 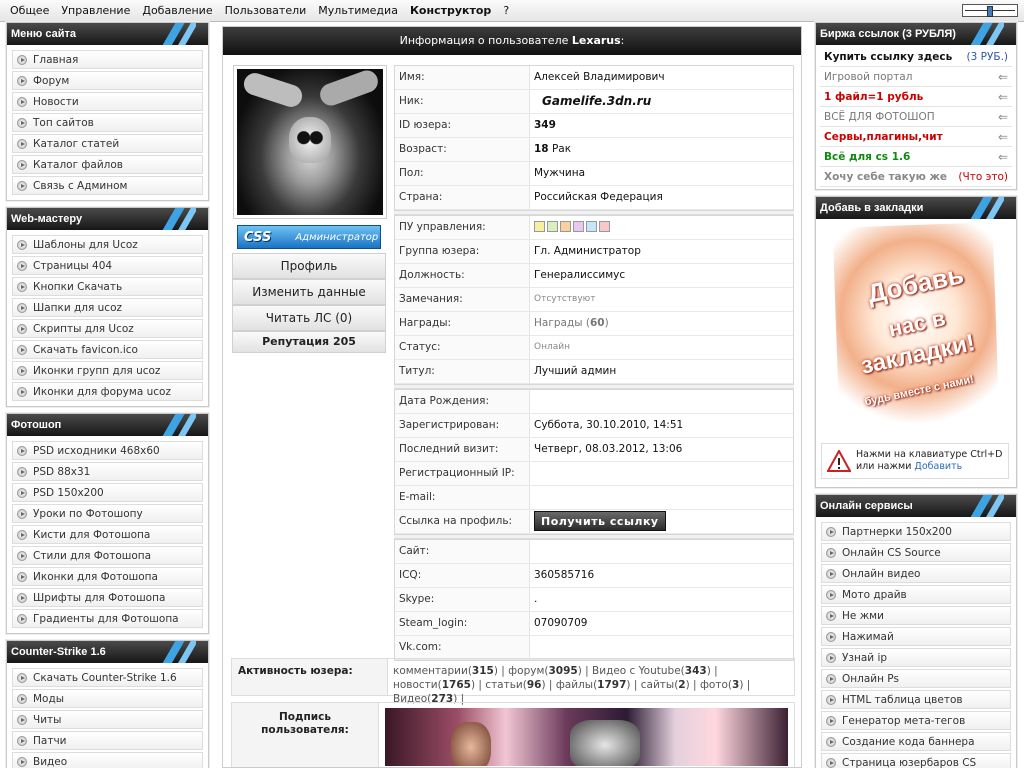 What do you see at coordinates (107, 677) in the screenshot?
I see `counter-strike-item: Скачать Counter-Strike 1.6` at bounding box center [107, 677].